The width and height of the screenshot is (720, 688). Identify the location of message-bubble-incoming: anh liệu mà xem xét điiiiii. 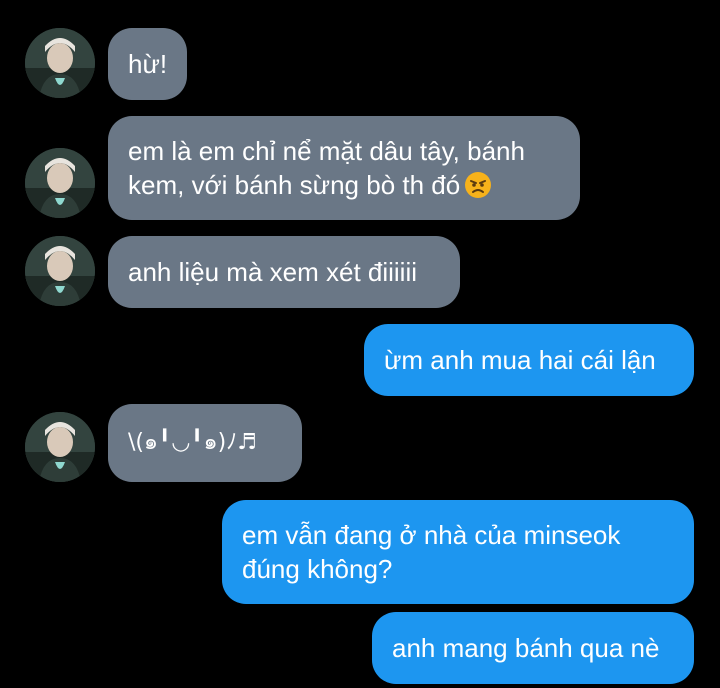
(284, 272).